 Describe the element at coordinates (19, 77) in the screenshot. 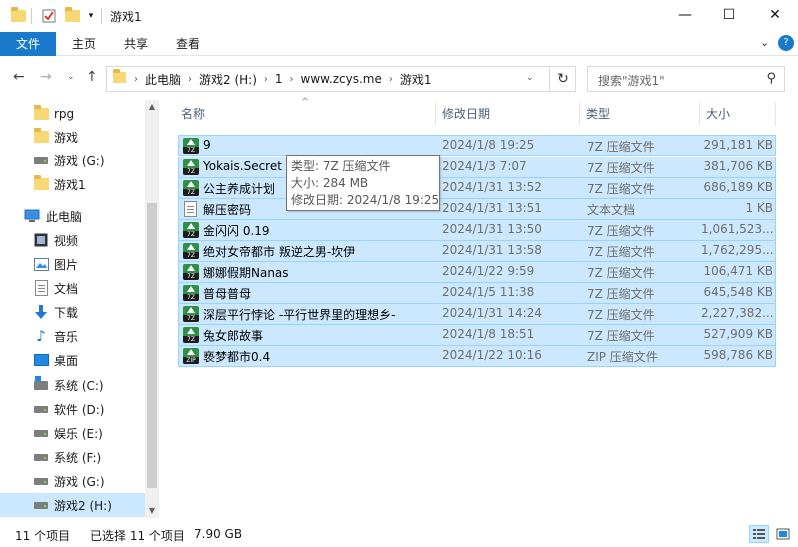

I see `back-arrow-icon: ←` at that location.